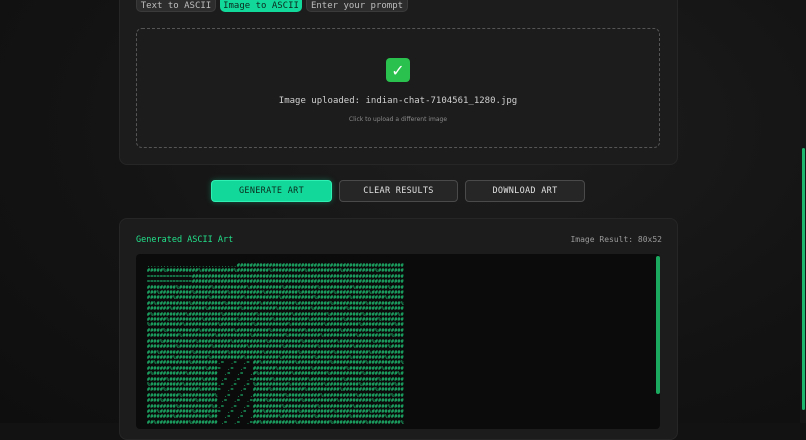 This screenshot has height=440, width=806. Describe the element at coordinates (261, 6) in the screenshot. I see `tab-image-to-ascii: Image to ASCII` at that location.